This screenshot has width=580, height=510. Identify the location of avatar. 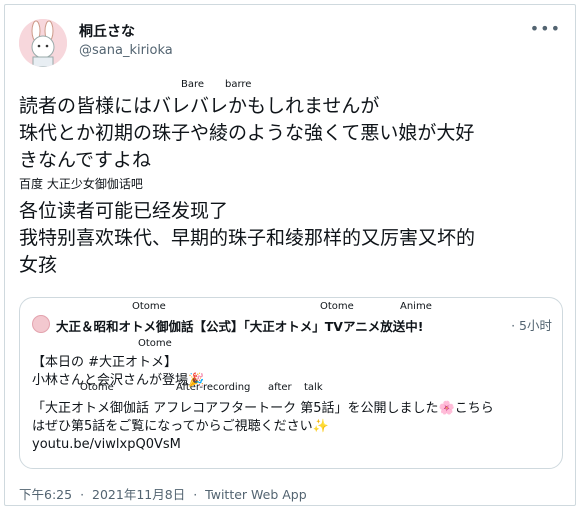
(43, 43).